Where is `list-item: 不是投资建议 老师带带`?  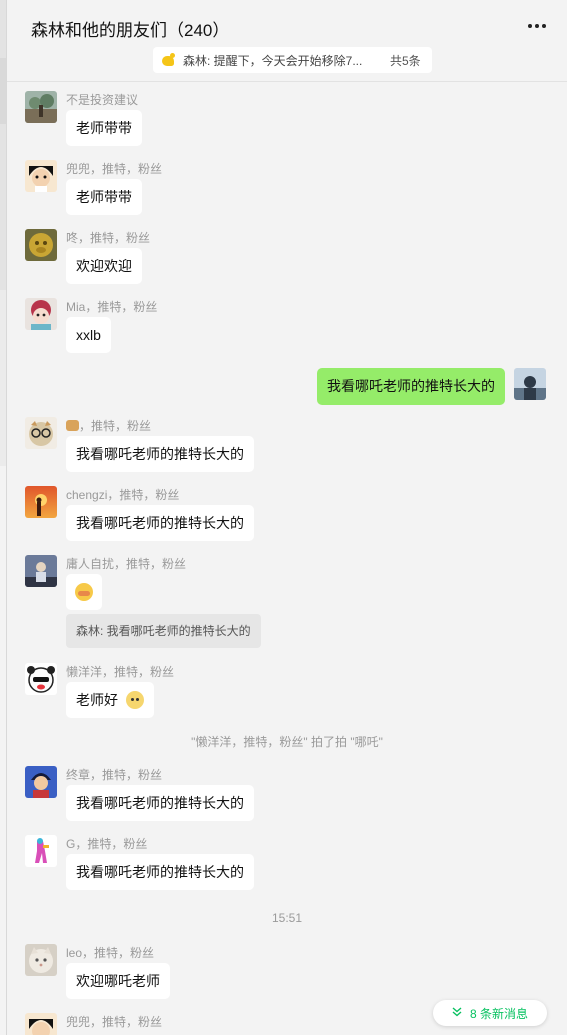 list-item: 不是投资建议 老师带带 is located at coordinates (287, 121).